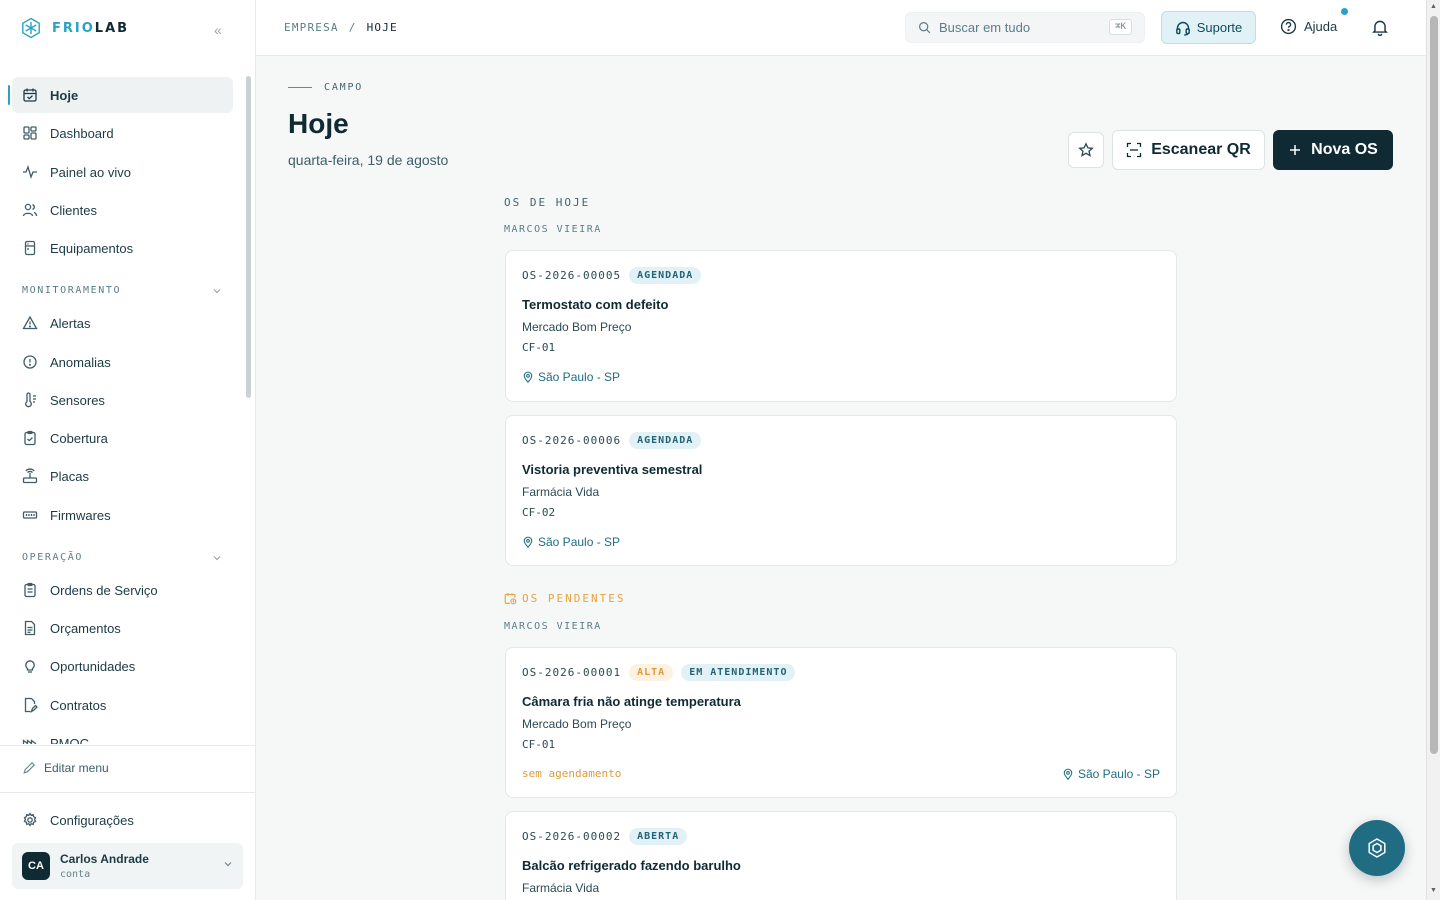 The image size is (1440, 900). Describe the element at coordinates (30, 819) in the screenshot. I see `gear-icon` at that location.